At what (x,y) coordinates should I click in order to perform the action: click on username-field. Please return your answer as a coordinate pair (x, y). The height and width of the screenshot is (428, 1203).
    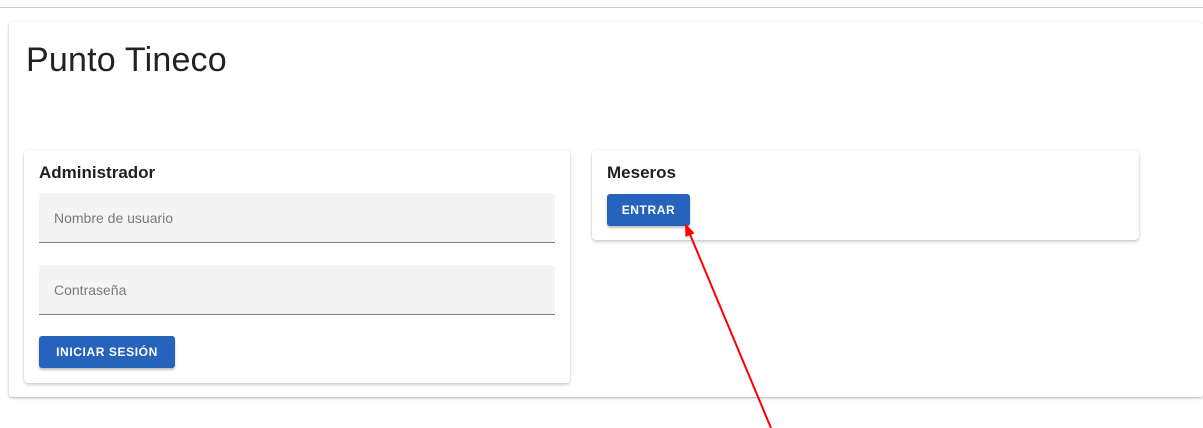
    Looking at the image, I should click on (297, 218).